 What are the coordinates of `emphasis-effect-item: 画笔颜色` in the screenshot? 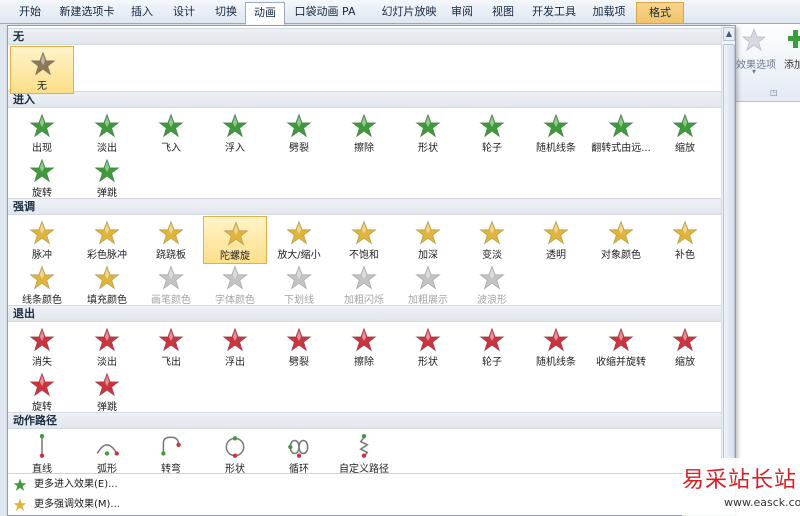 It's located at (171, 285).